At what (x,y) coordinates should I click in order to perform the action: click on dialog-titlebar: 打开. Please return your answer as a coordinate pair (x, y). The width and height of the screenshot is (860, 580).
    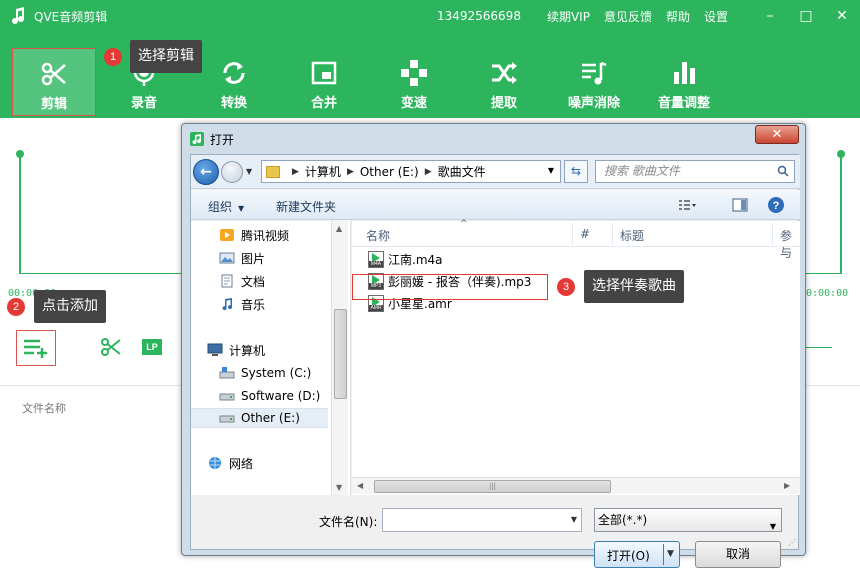
    Looking at the image, I should click on (212, 139).